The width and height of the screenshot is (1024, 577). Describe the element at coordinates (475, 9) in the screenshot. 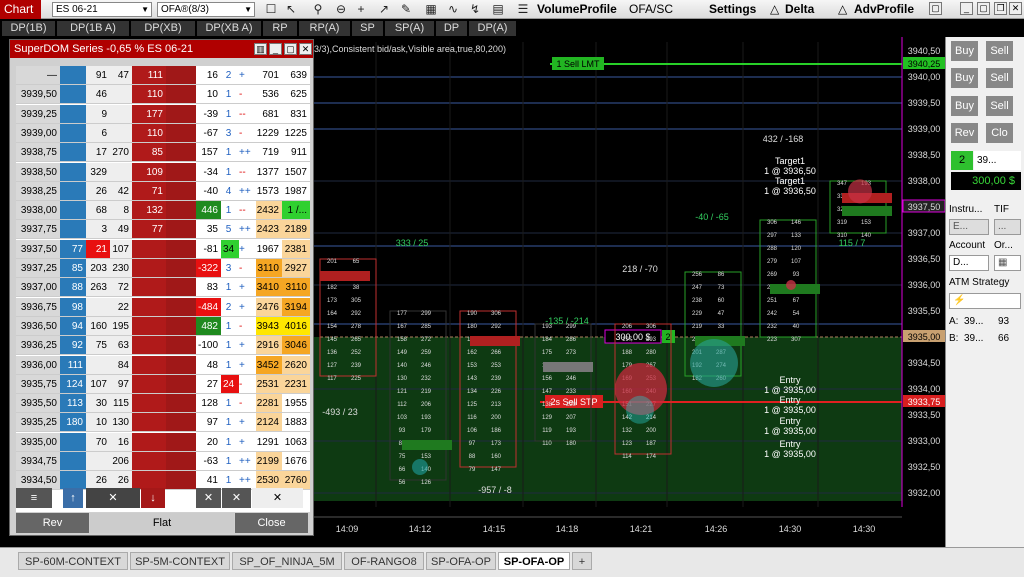

I see `indicators-icon: ↯` at that location.